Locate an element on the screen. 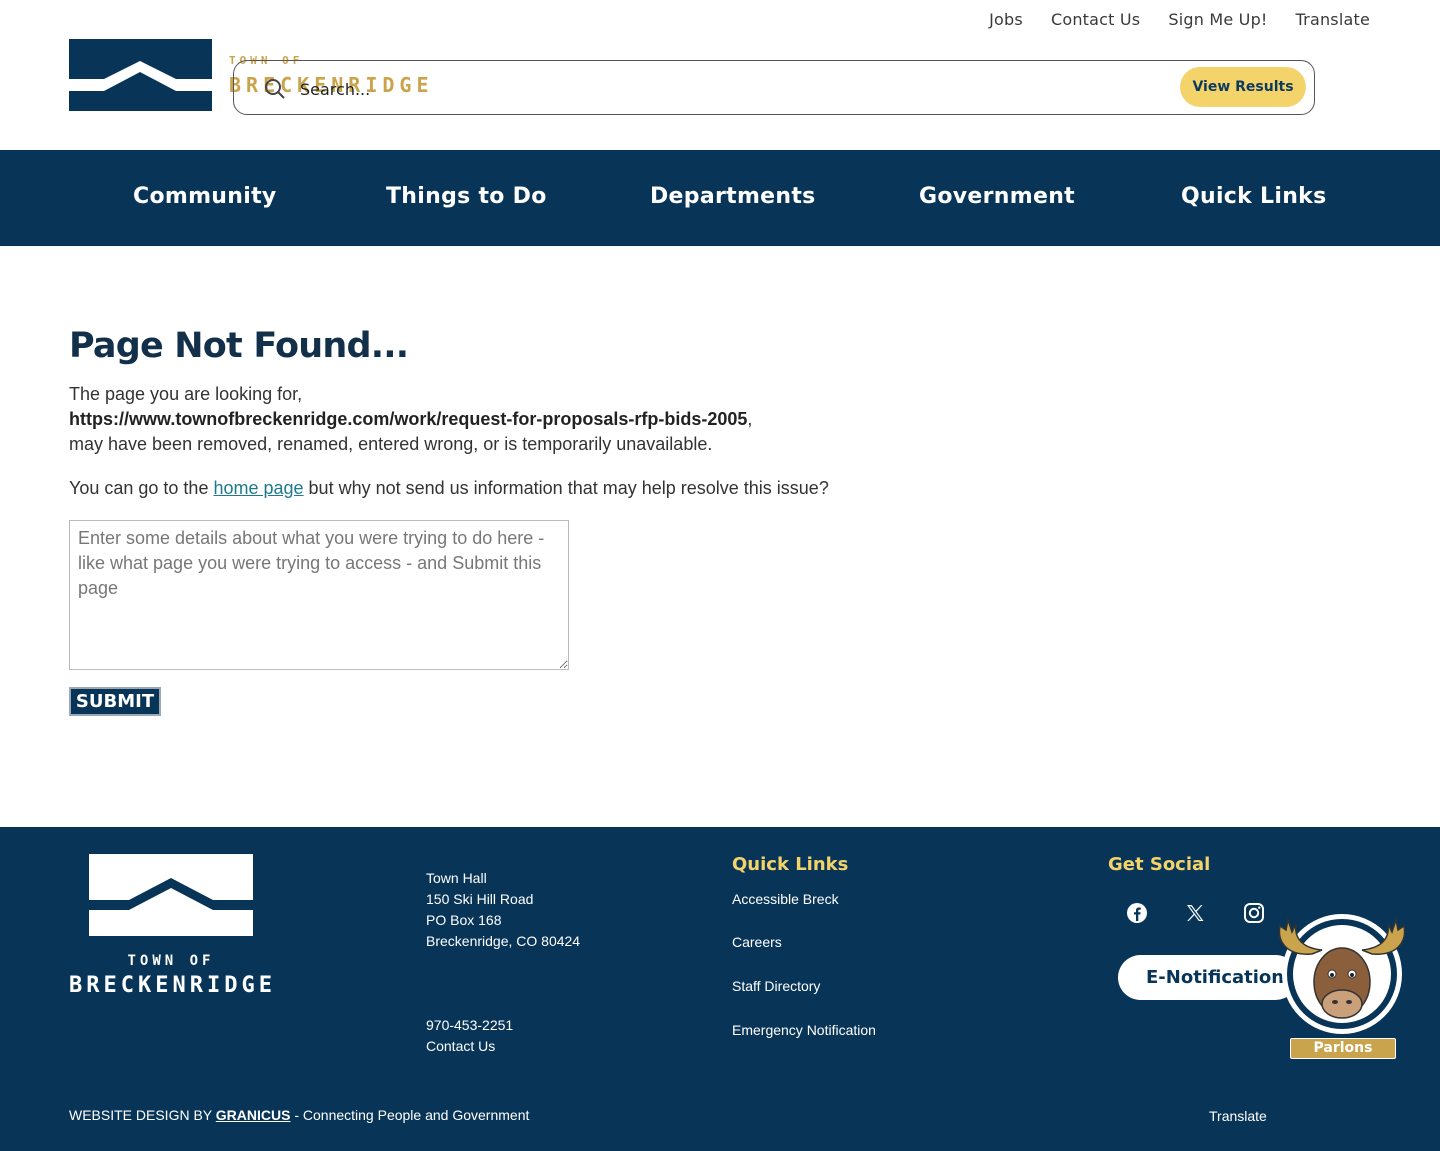 This screenshot has width=1440, height=1151. footer-quick-links-title: Quick Links is located at coordinates (790, 864).